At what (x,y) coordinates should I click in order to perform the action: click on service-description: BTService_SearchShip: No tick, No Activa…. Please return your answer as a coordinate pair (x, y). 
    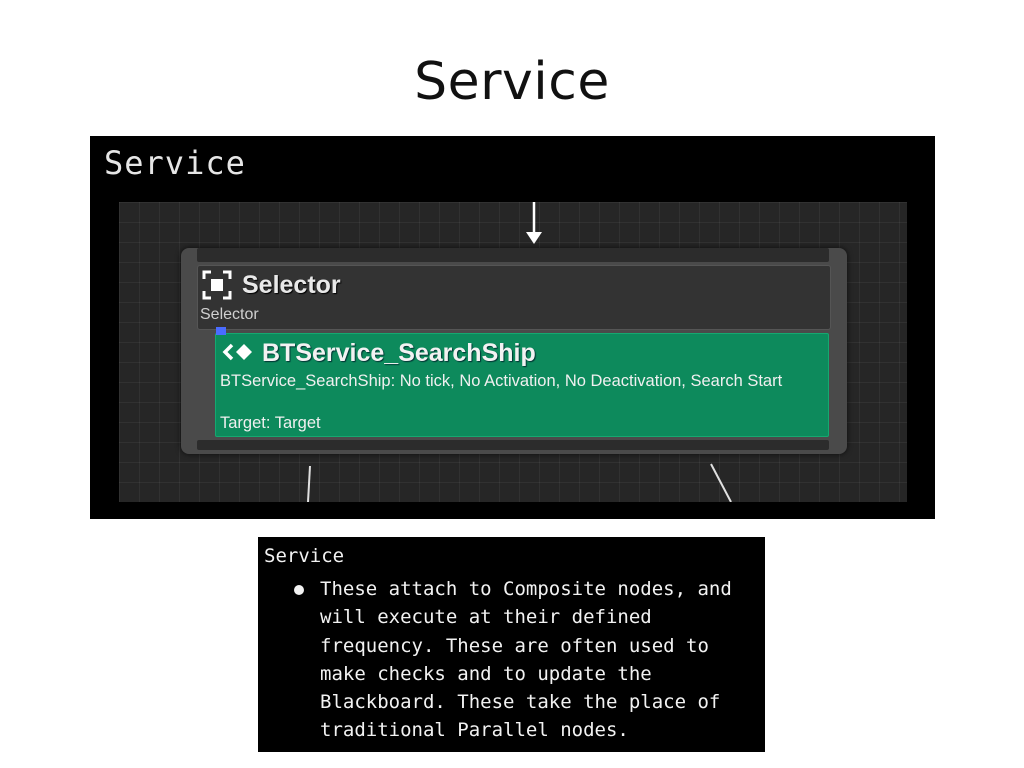
    Looking at the image, I should click on (501, 381).